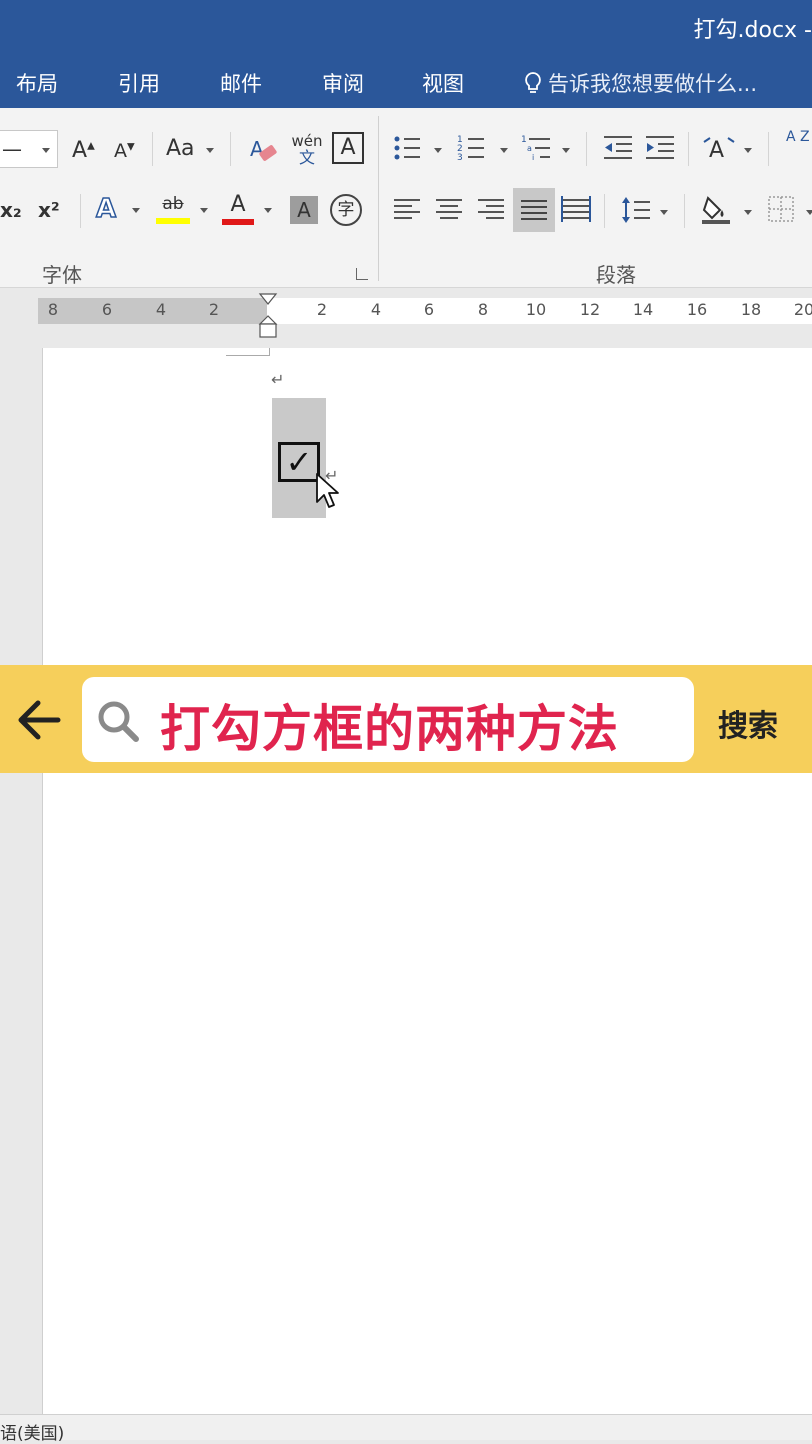  What do you see at coordinates (238, 208) in the screenshot?
I see `font-color-button: A` at bounding box center [238, 208].